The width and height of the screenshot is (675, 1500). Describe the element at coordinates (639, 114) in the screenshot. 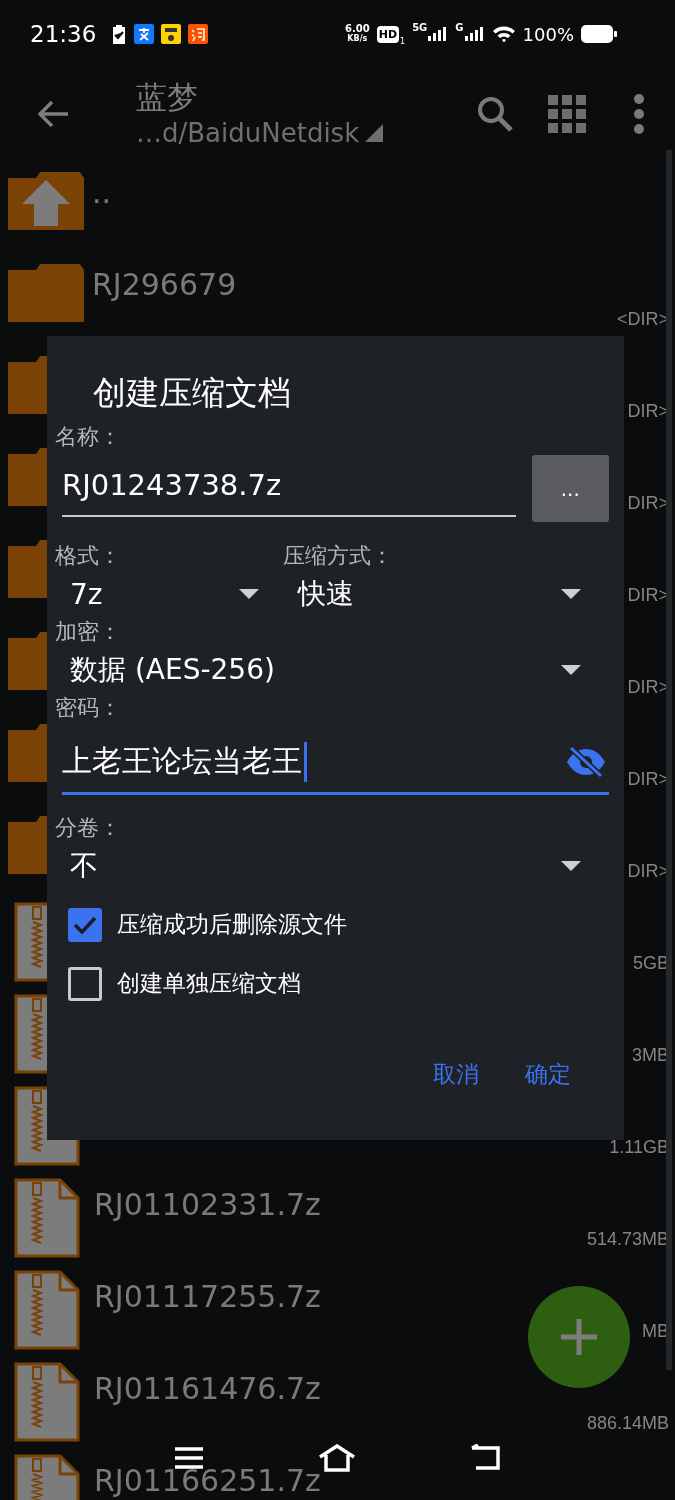

I see `more-options-icon` at that location.